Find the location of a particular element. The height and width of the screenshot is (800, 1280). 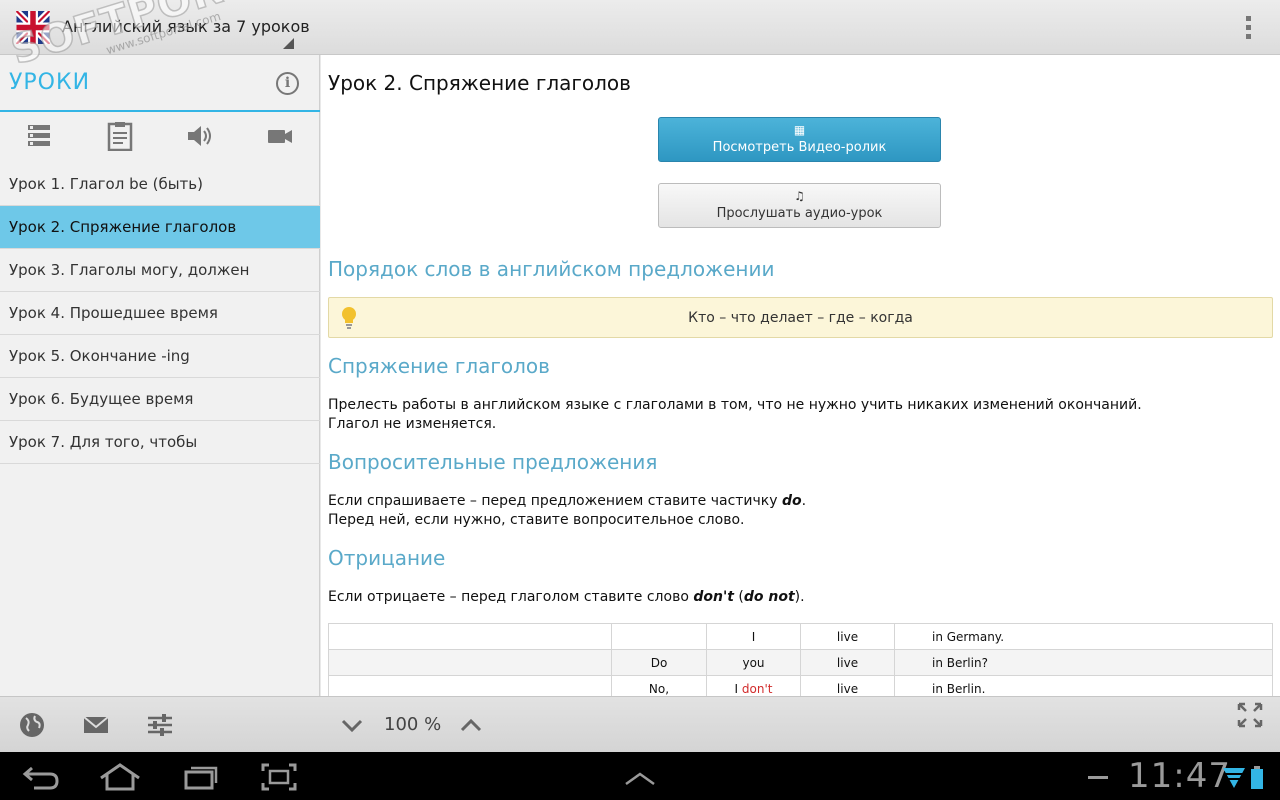

lesson-item-7: Урок 7. Для того, чтобы is located at coordinates (160, 442).